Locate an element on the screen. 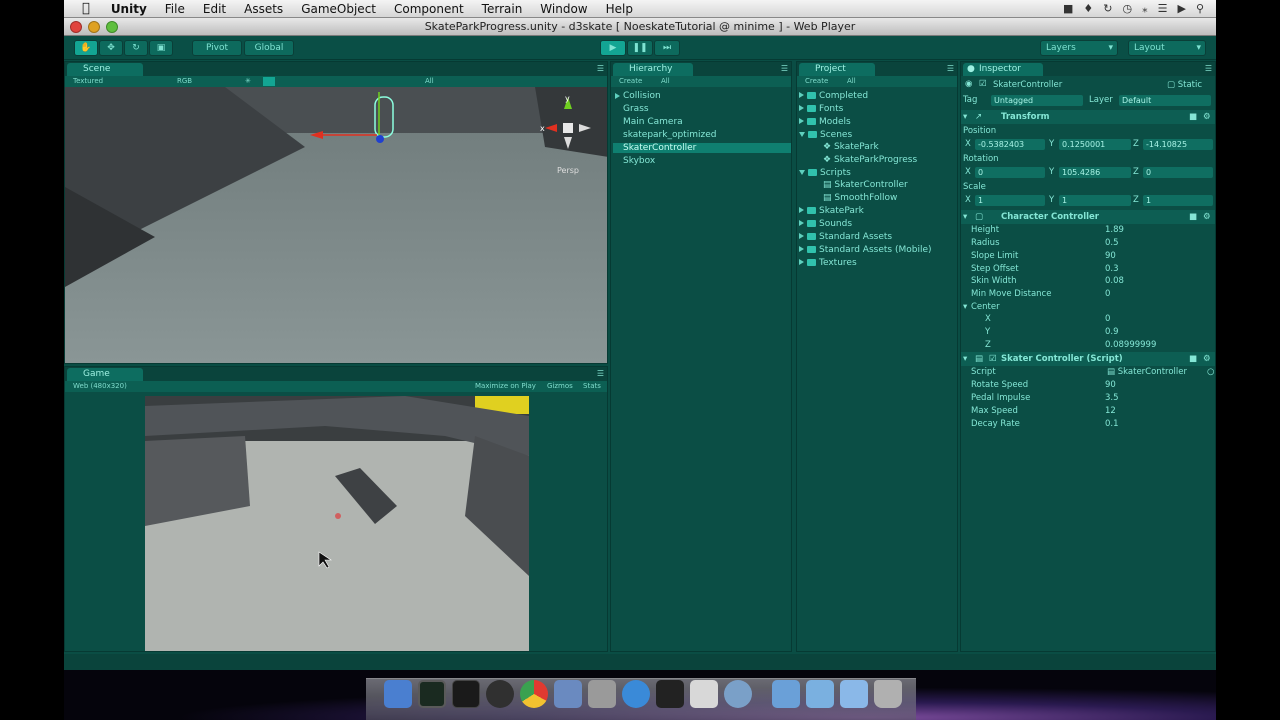 Image resolution: width=1280 pixels, height=720 pixels. project-item: Completed is located at coordinates (833, 96).